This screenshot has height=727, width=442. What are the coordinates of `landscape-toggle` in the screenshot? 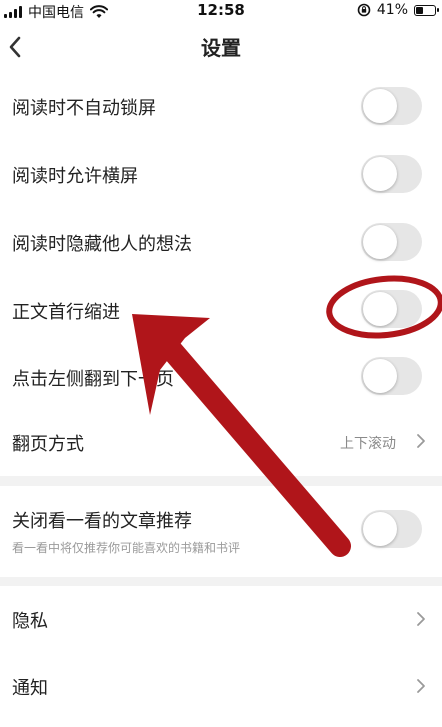 It's located at (391, 174).